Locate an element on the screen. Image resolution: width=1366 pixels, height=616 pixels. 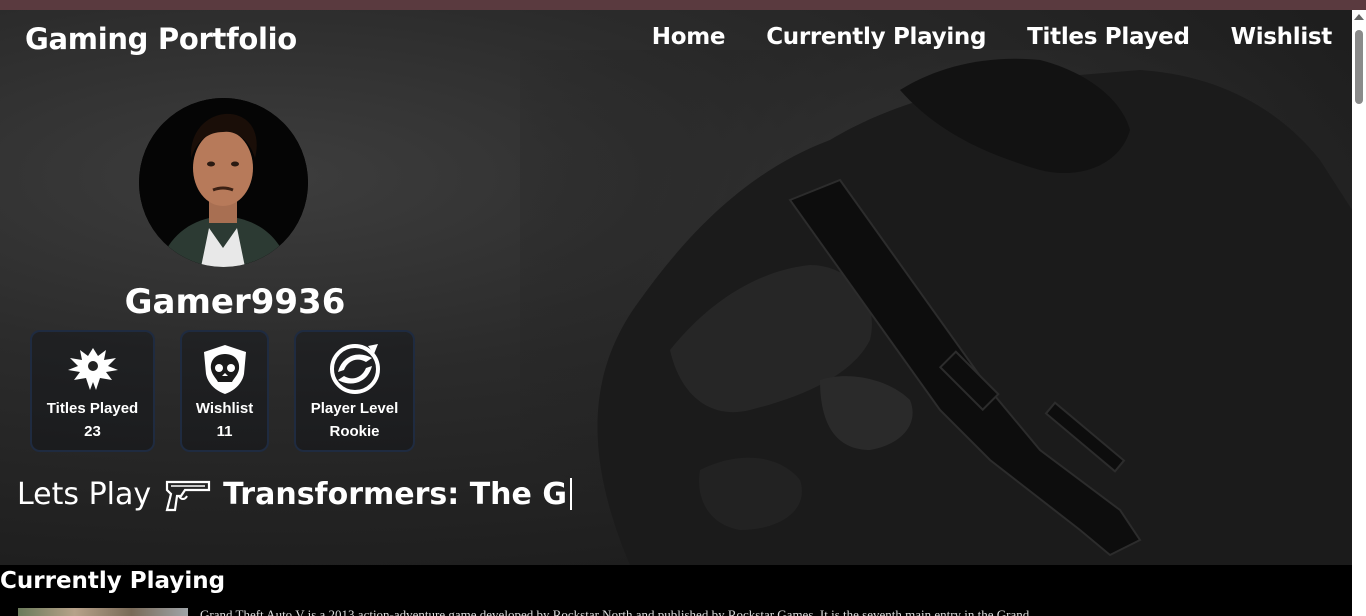
page-scrollbar is located at coordinates (1359, 313).